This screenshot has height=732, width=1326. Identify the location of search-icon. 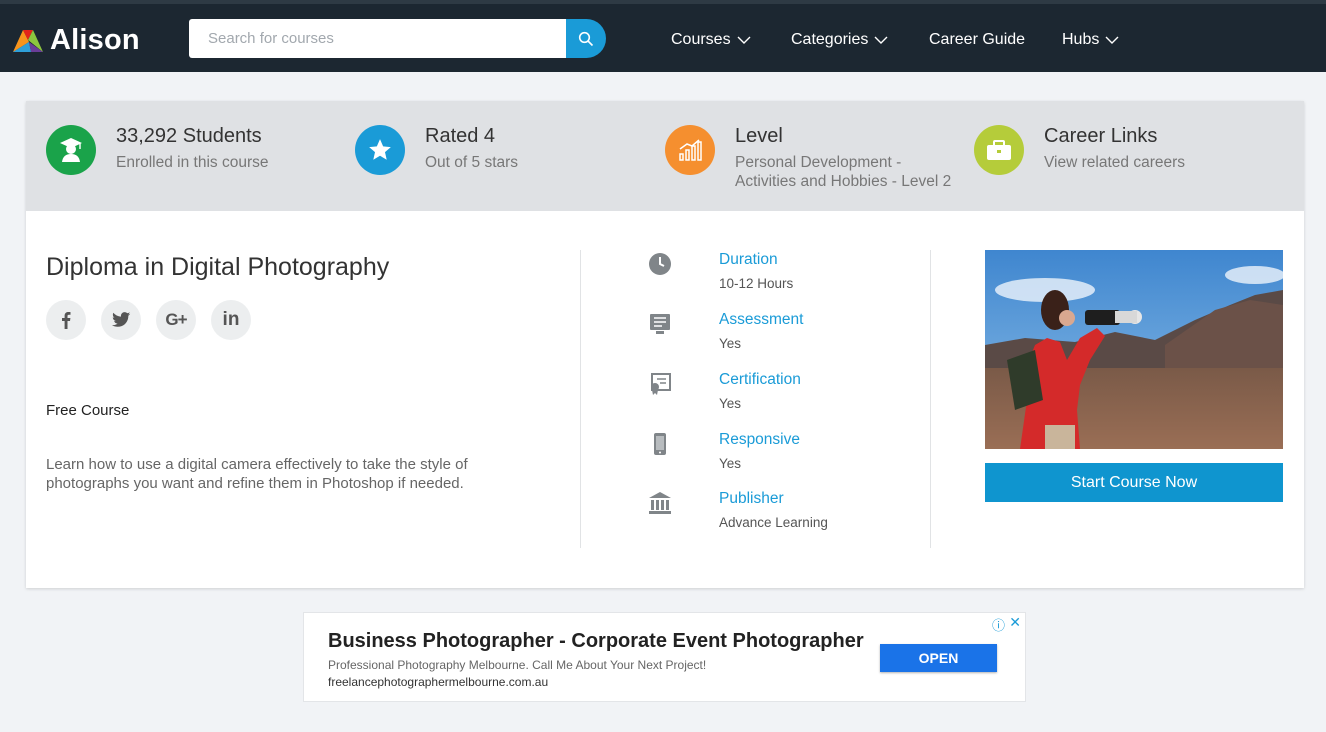
(586, 38).